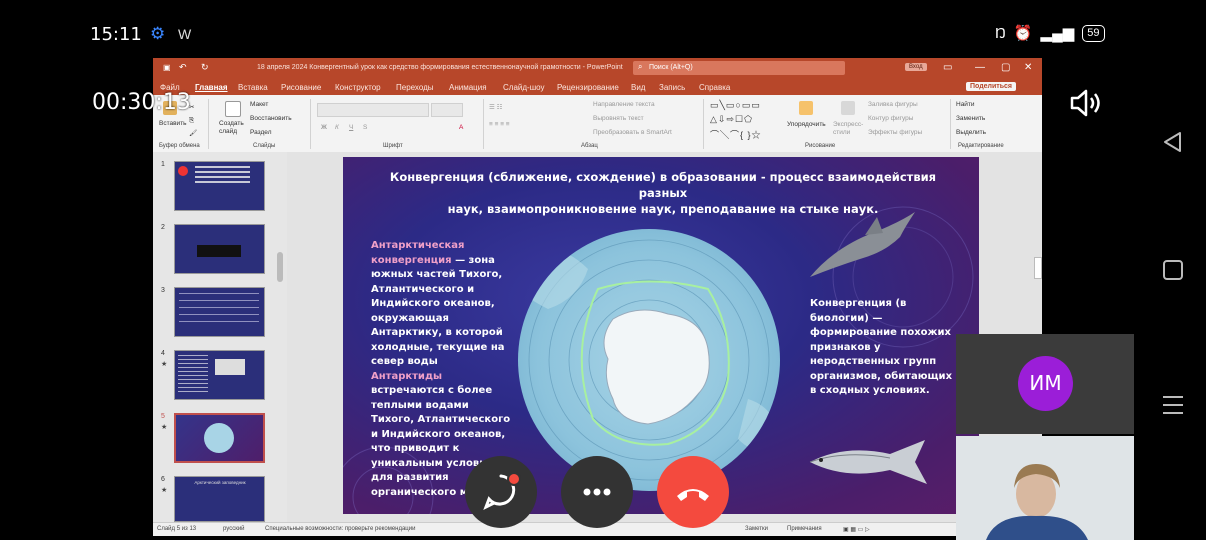  I want to click on slides-group-label: Слайды, so click(264, 146).